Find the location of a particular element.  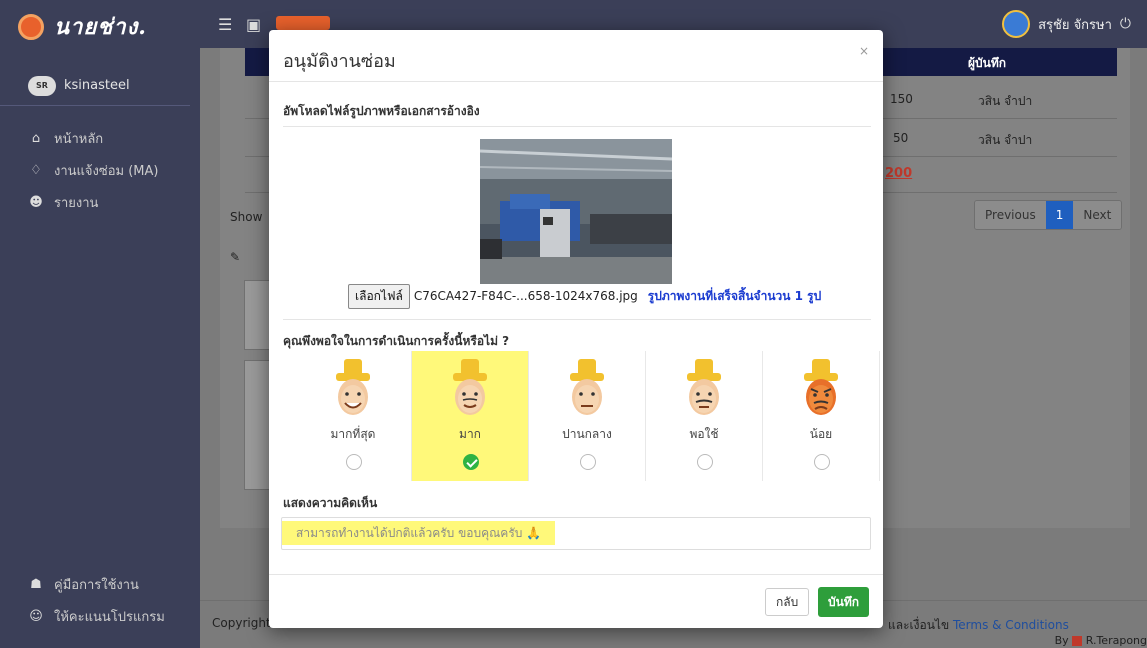

pagination-previous: Previous is located at coordinates (1010, 215).